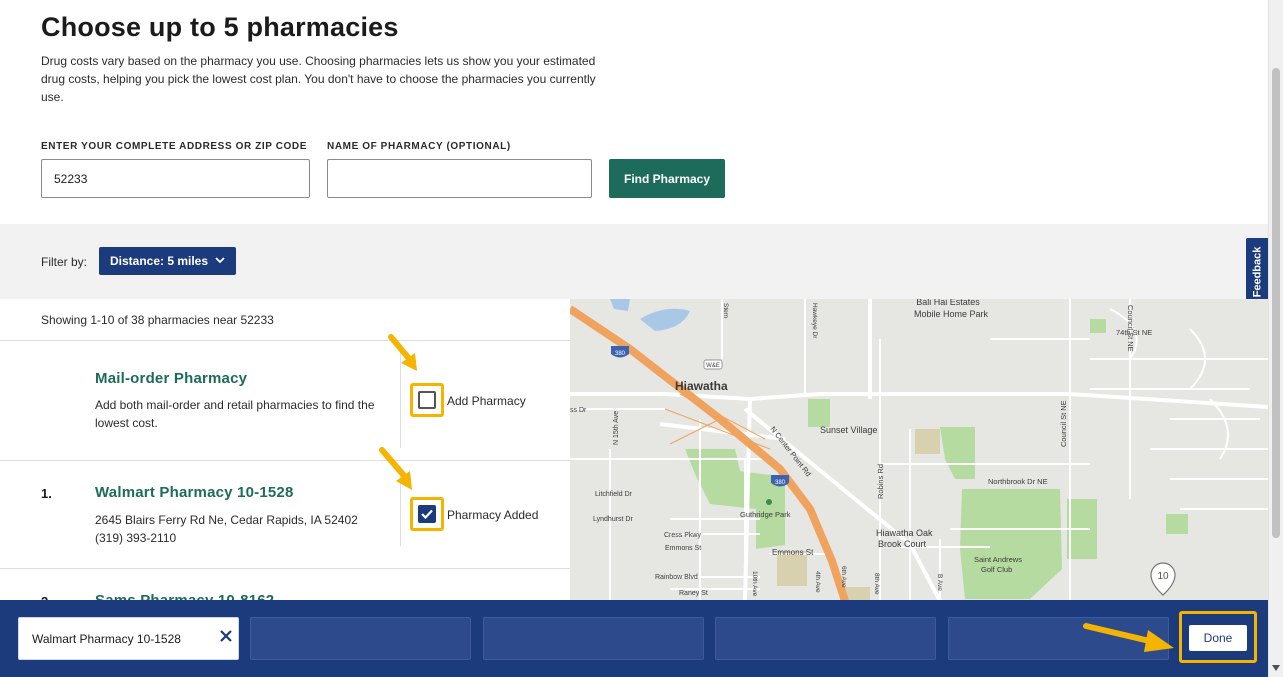  What do you see at coordinates (174, 146) in the screenshot?
I see `address-label: ENTER YOUR COMPLETE ADDRESS OR ZIP CODE` at bounding box center [174, 146].